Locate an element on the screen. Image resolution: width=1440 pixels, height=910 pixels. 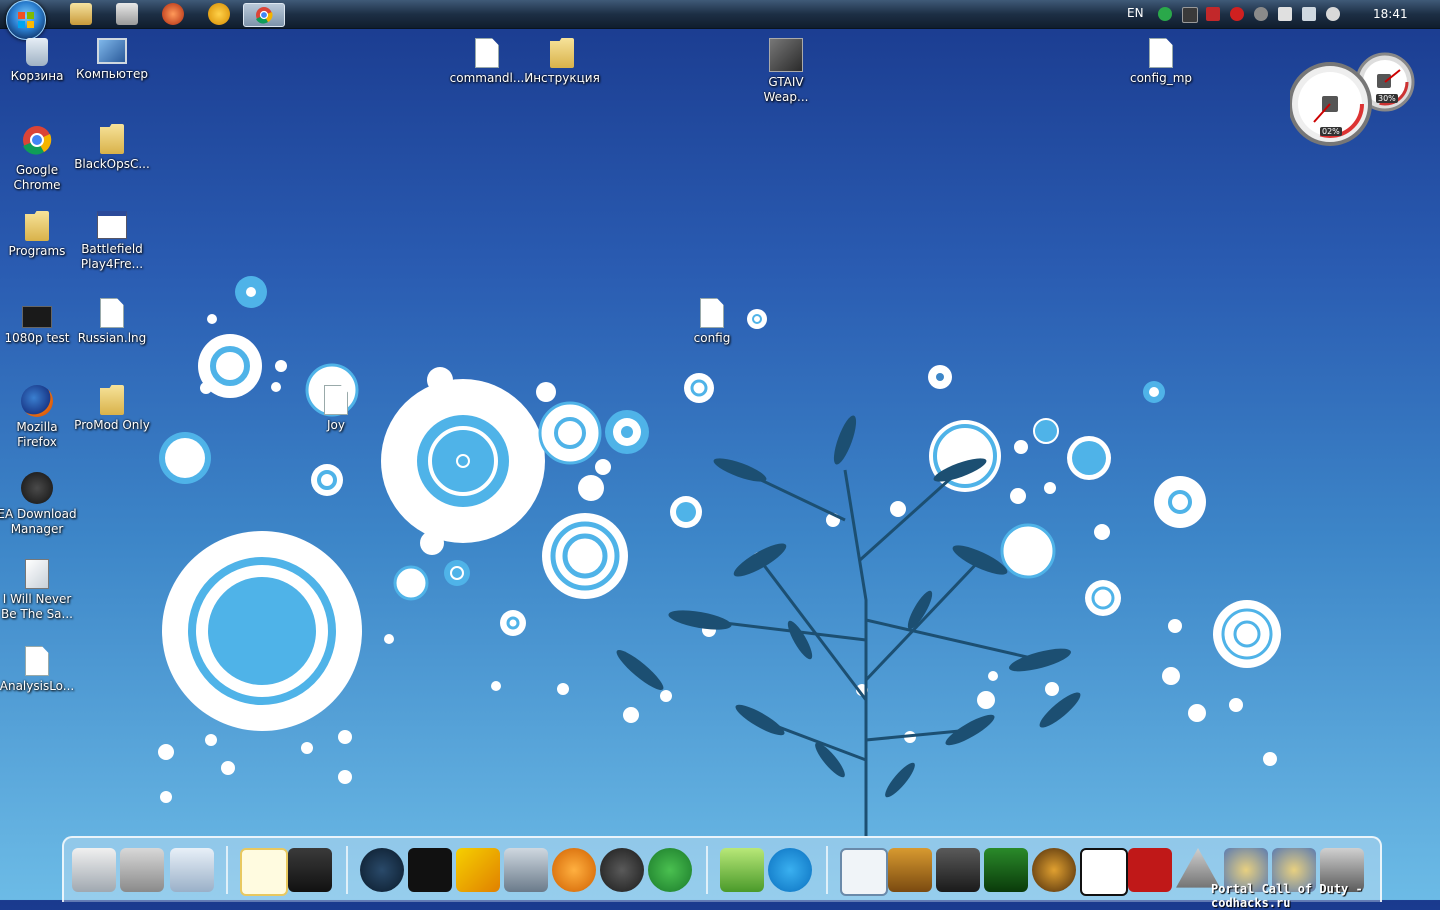
gauge-icon is located at coordinates (1351, 99).